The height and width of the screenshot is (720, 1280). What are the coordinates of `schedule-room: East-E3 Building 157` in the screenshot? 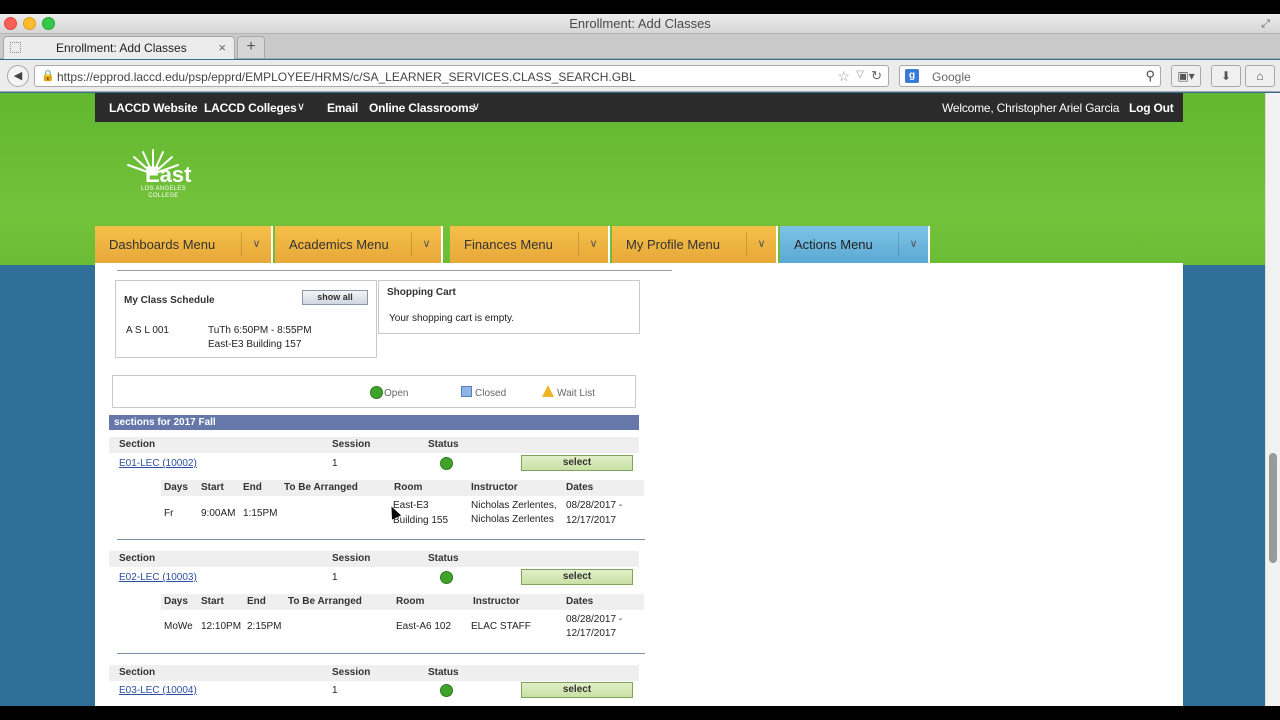 It's located at (255, 344).